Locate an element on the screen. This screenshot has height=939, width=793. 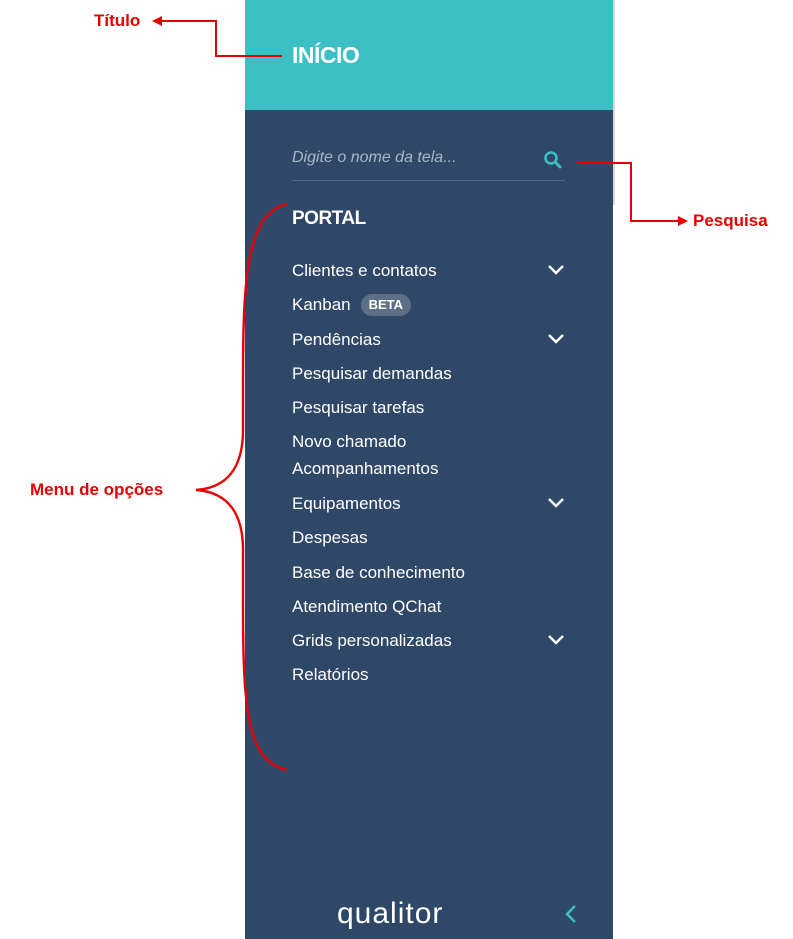
search-arrow-head is located at coordinates (683, 221).